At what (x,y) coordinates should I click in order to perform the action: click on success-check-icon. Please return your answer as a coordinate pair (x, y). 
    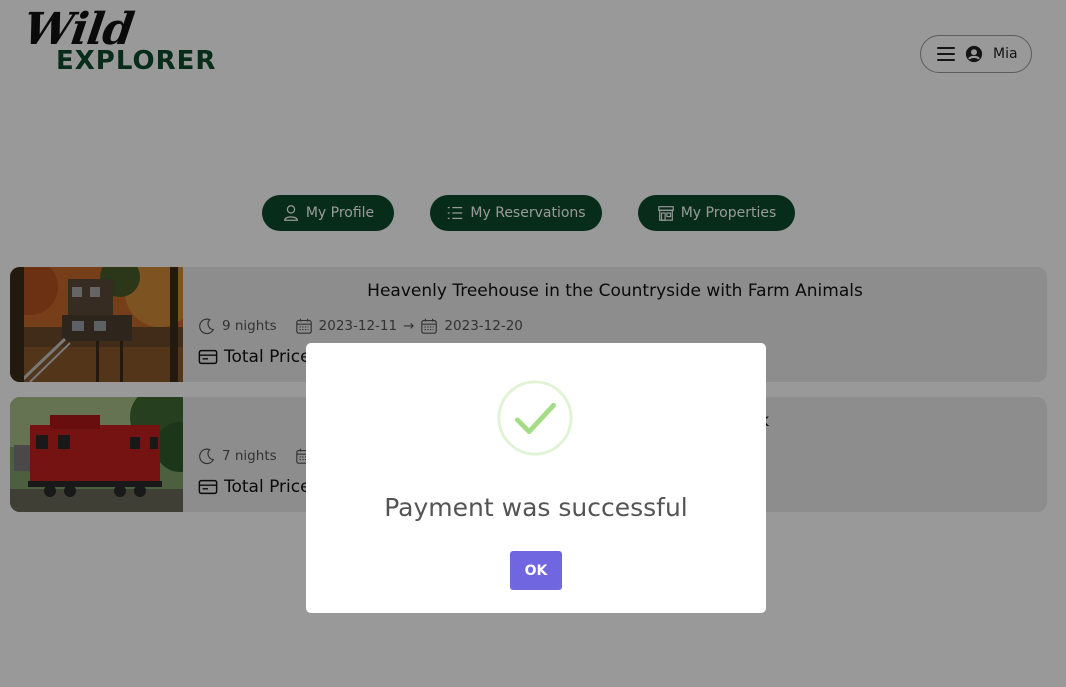
    Looking at the image, I should click on (535, 418).